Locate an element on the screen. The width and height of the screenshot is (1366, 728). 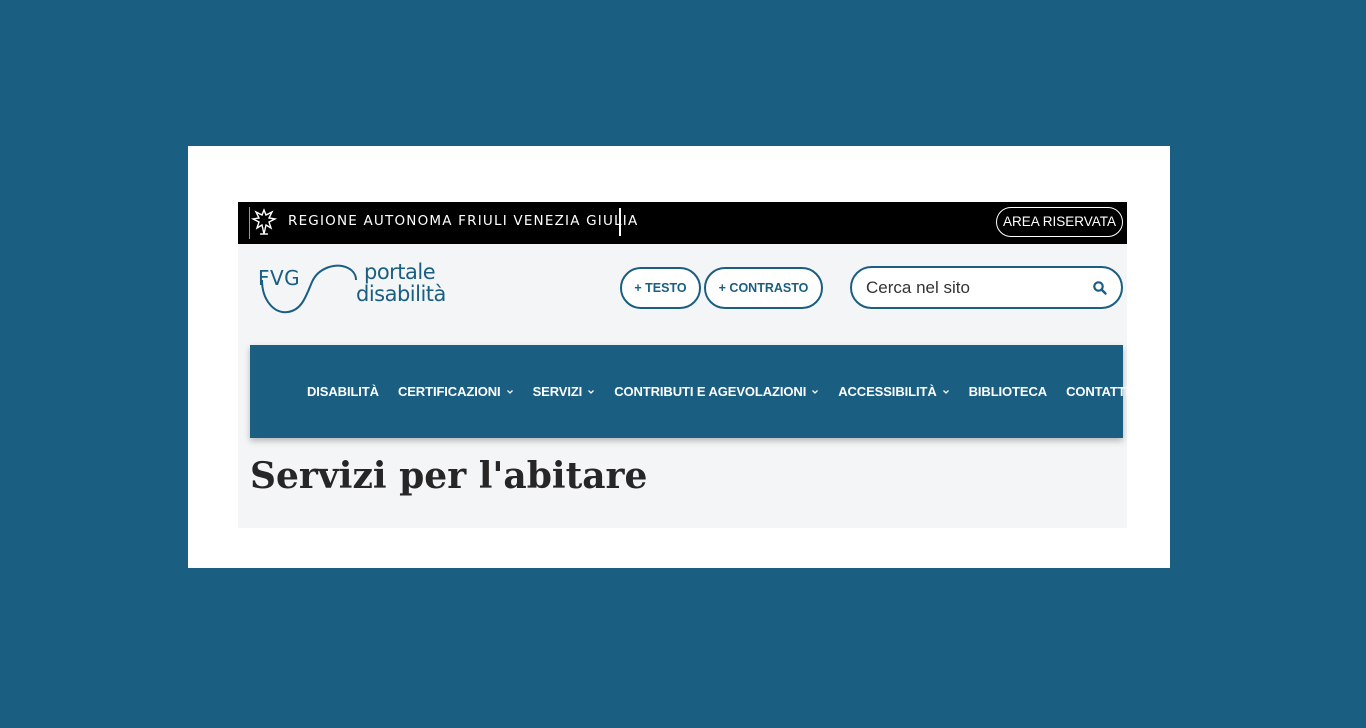
search-box is located at coordinates (986, 287).